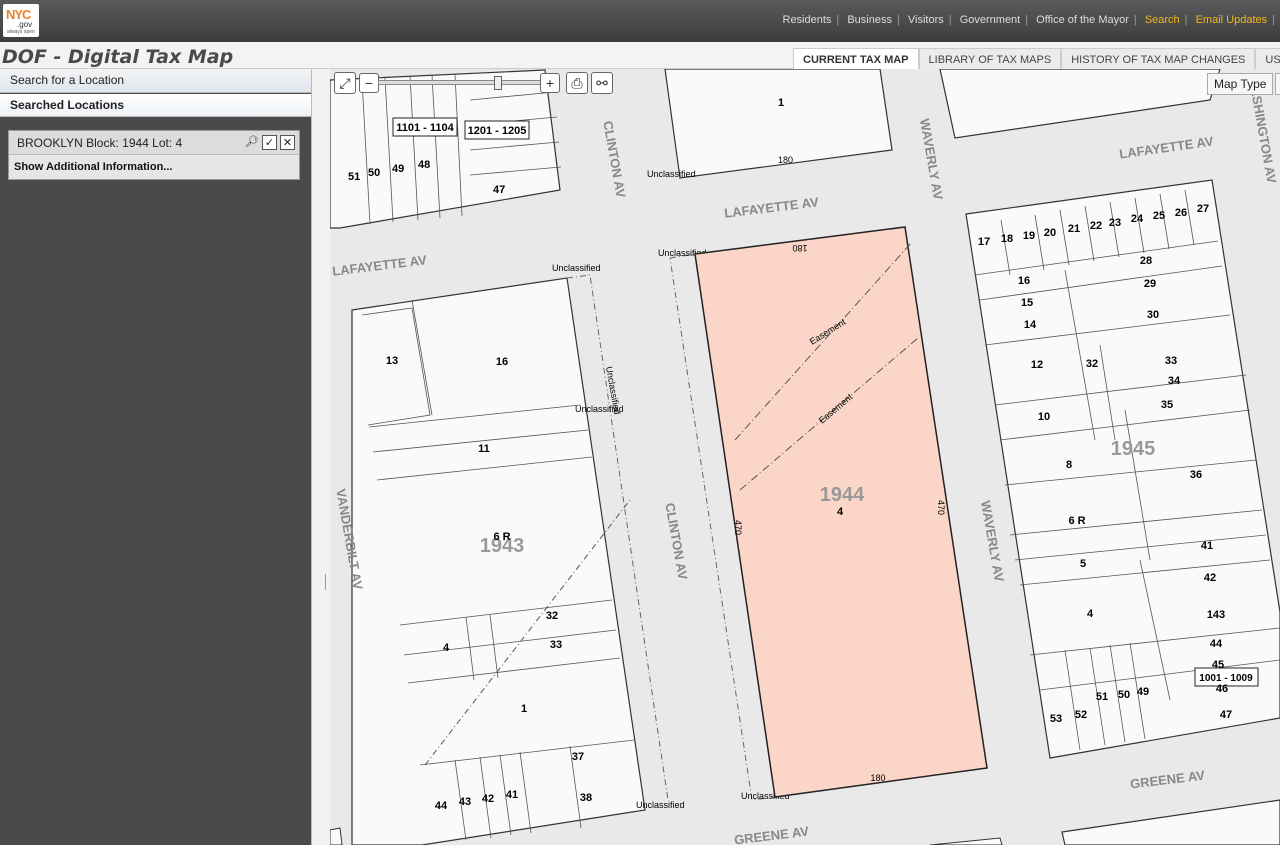  What do you see at coordinates (990, 20) in the screenshot?
I see `nav-government: Government` at bounding box center [990, 20].